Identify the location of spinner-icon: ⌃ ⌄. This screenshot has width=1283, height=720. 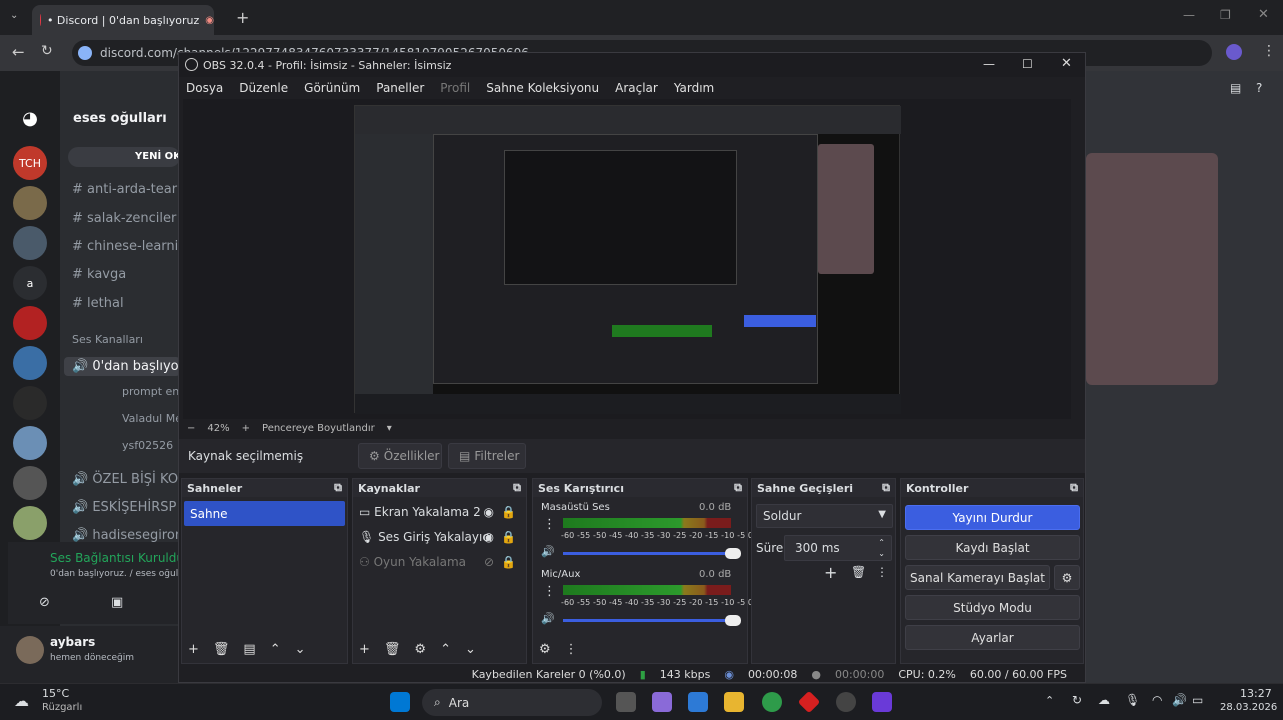
(881, 548).